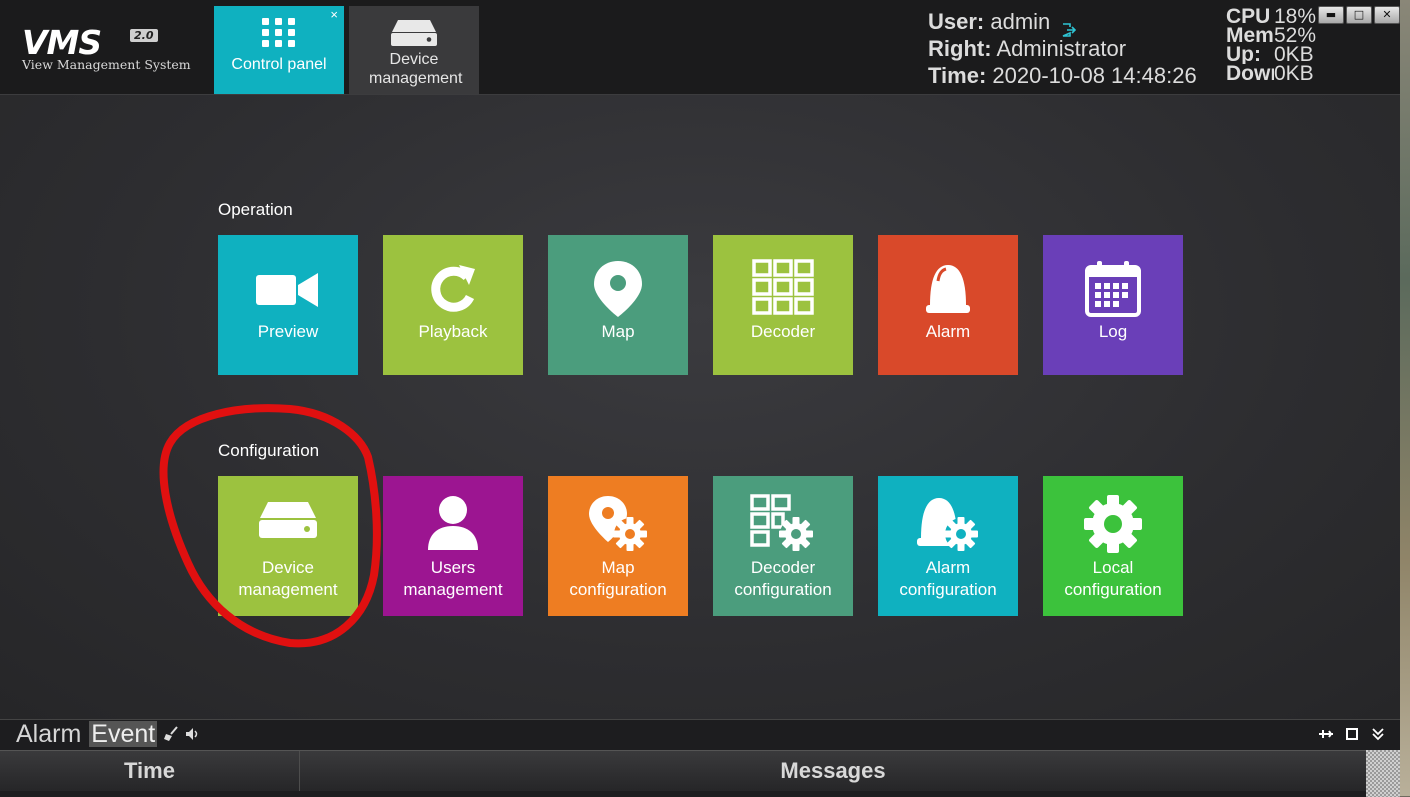 The image size is (1410, 797). I want to click on clear-broom-icon, so click(171, 734).